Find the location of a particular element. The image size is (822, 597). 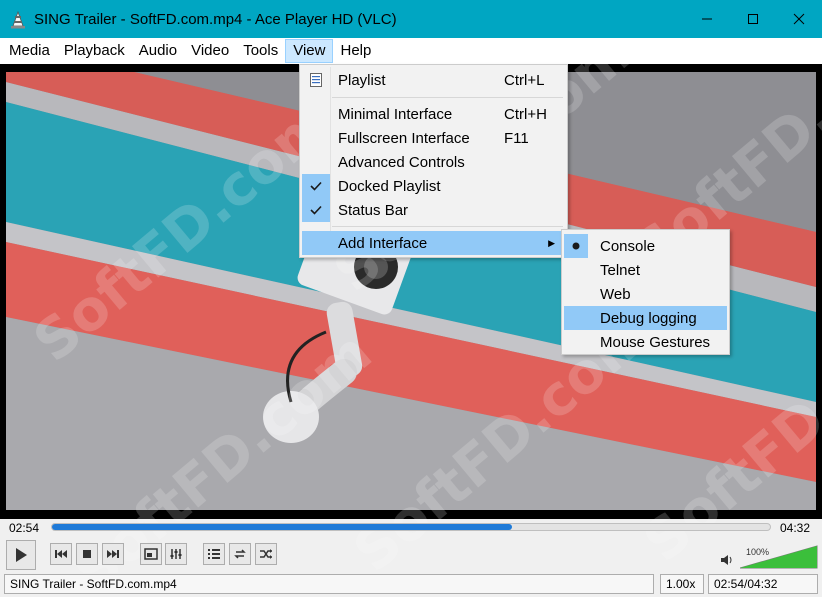

playlist-button is located at coordinates (214, 554).